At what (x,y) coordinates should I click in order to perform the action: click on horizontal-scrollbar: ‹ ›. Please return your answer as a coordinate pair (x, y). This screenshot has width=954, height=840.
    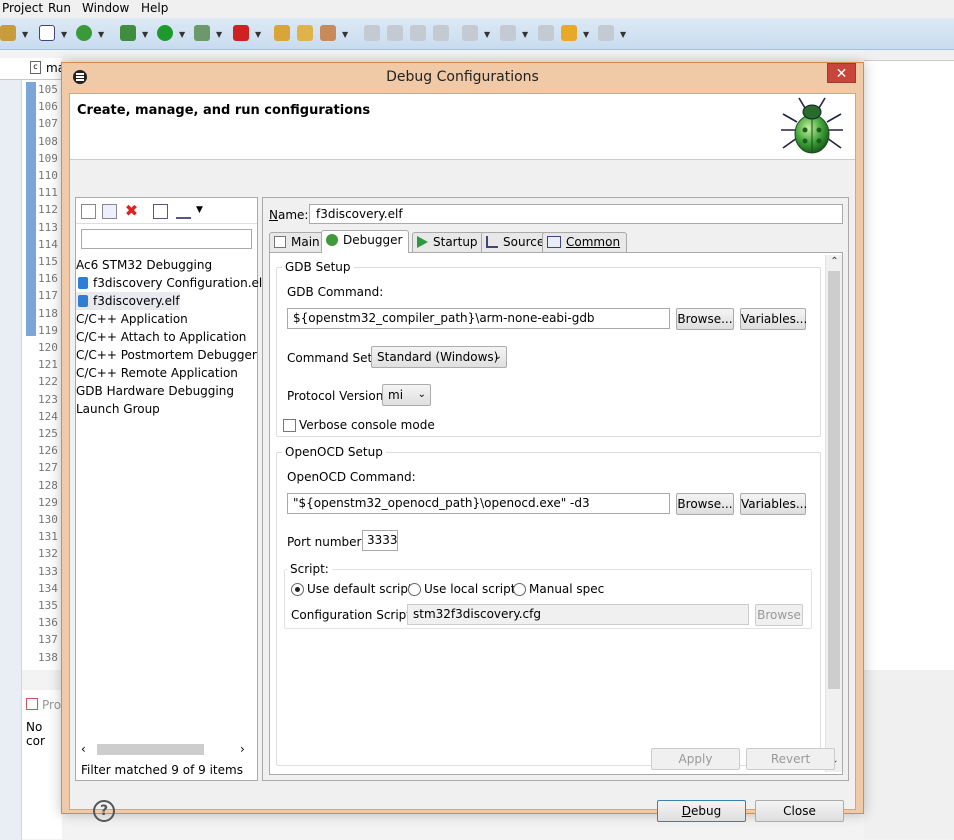
    Looking at the image, I should click on (167, 749).